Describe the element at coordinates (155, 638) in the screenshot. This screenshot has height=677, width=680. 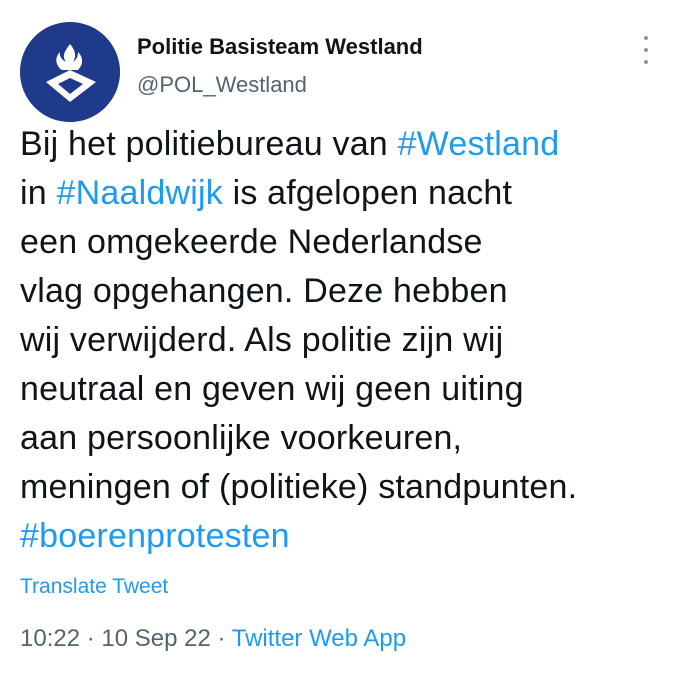
I see `tweet-date: 10 Sep 22` at that location.